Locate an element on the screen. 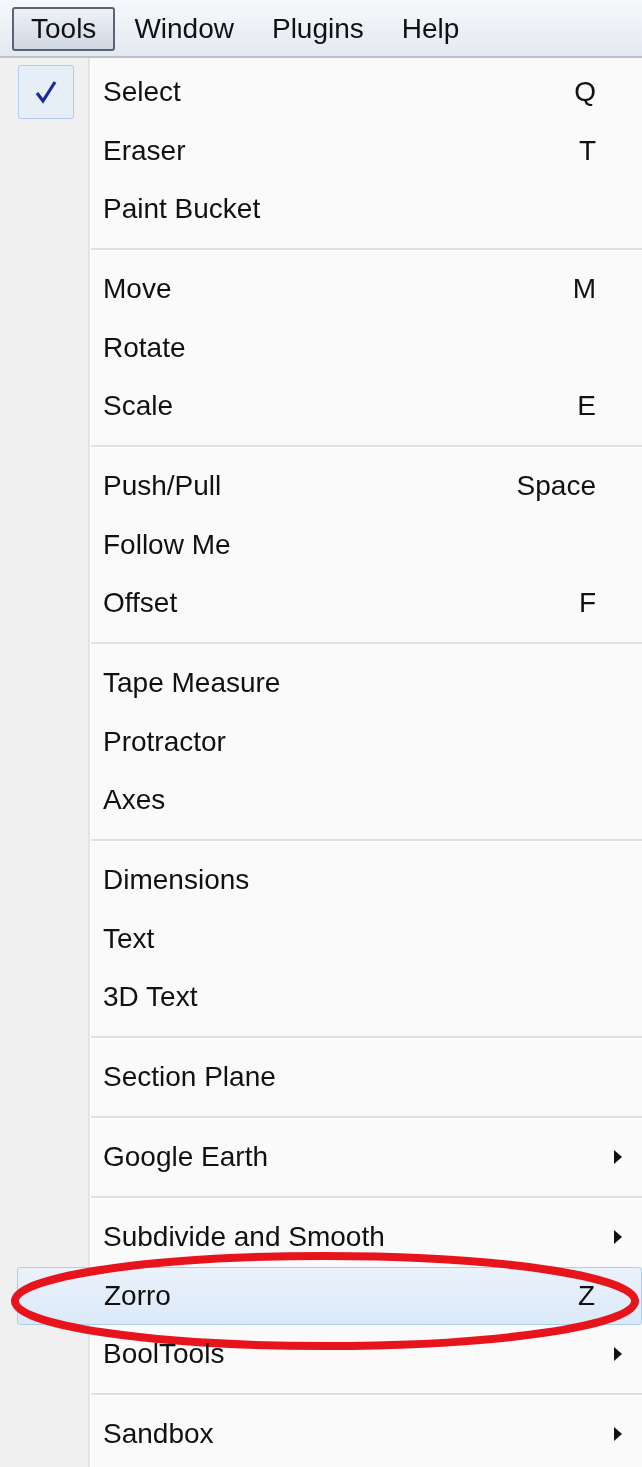 Image resolution: width=642 pixels, height=1467 pixels. menu-item: Offset F is located at coordinates (321, 603).